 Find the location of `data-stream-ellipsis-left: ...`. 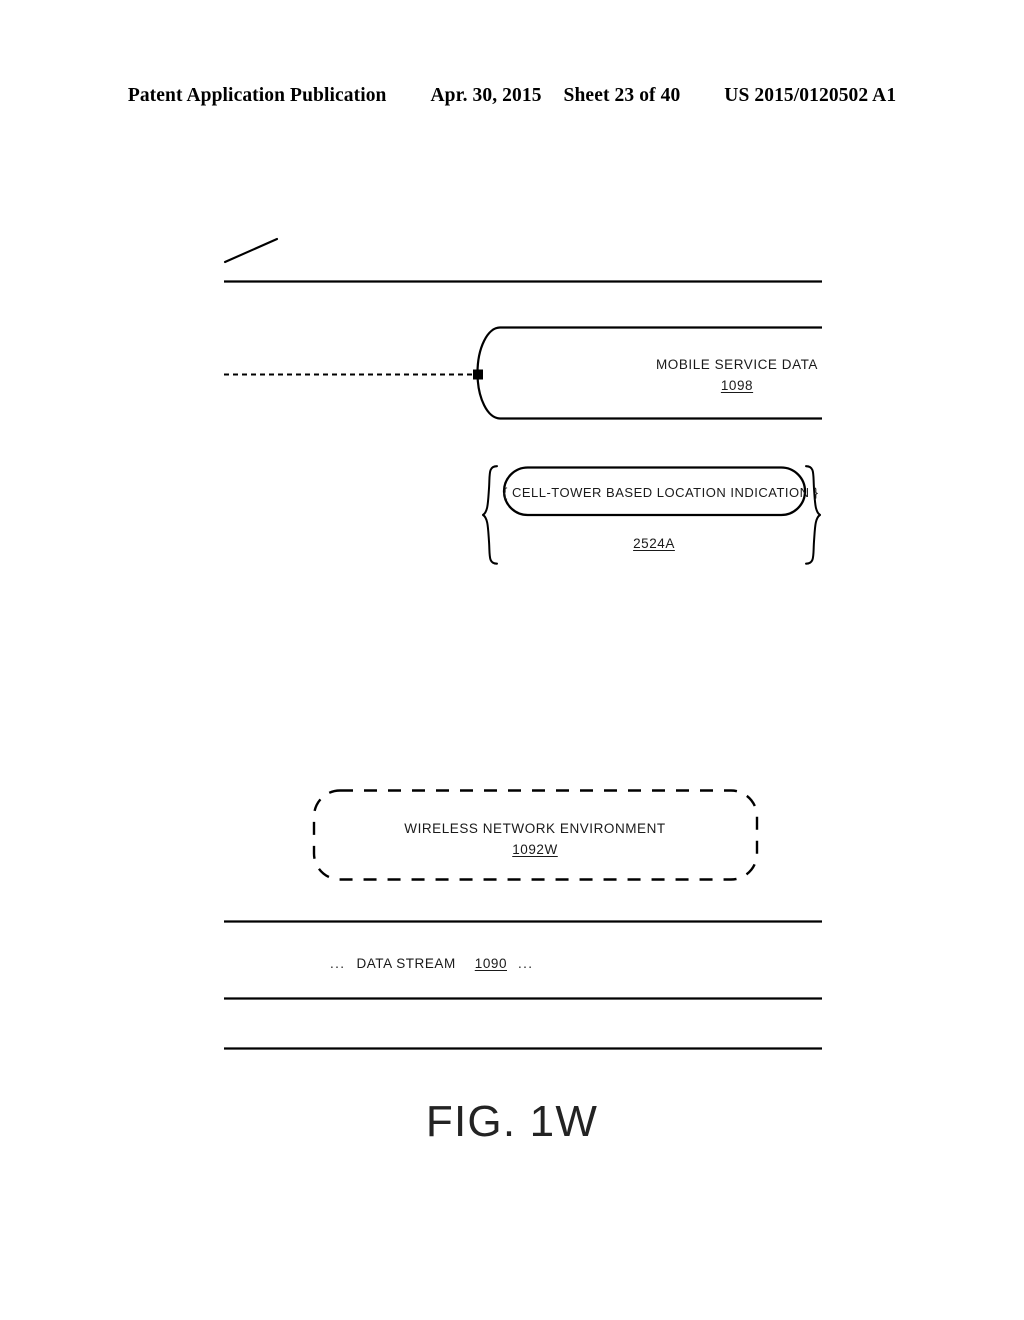

data-stream-ellipsis-left: ... is located at coordinates (338, 963).